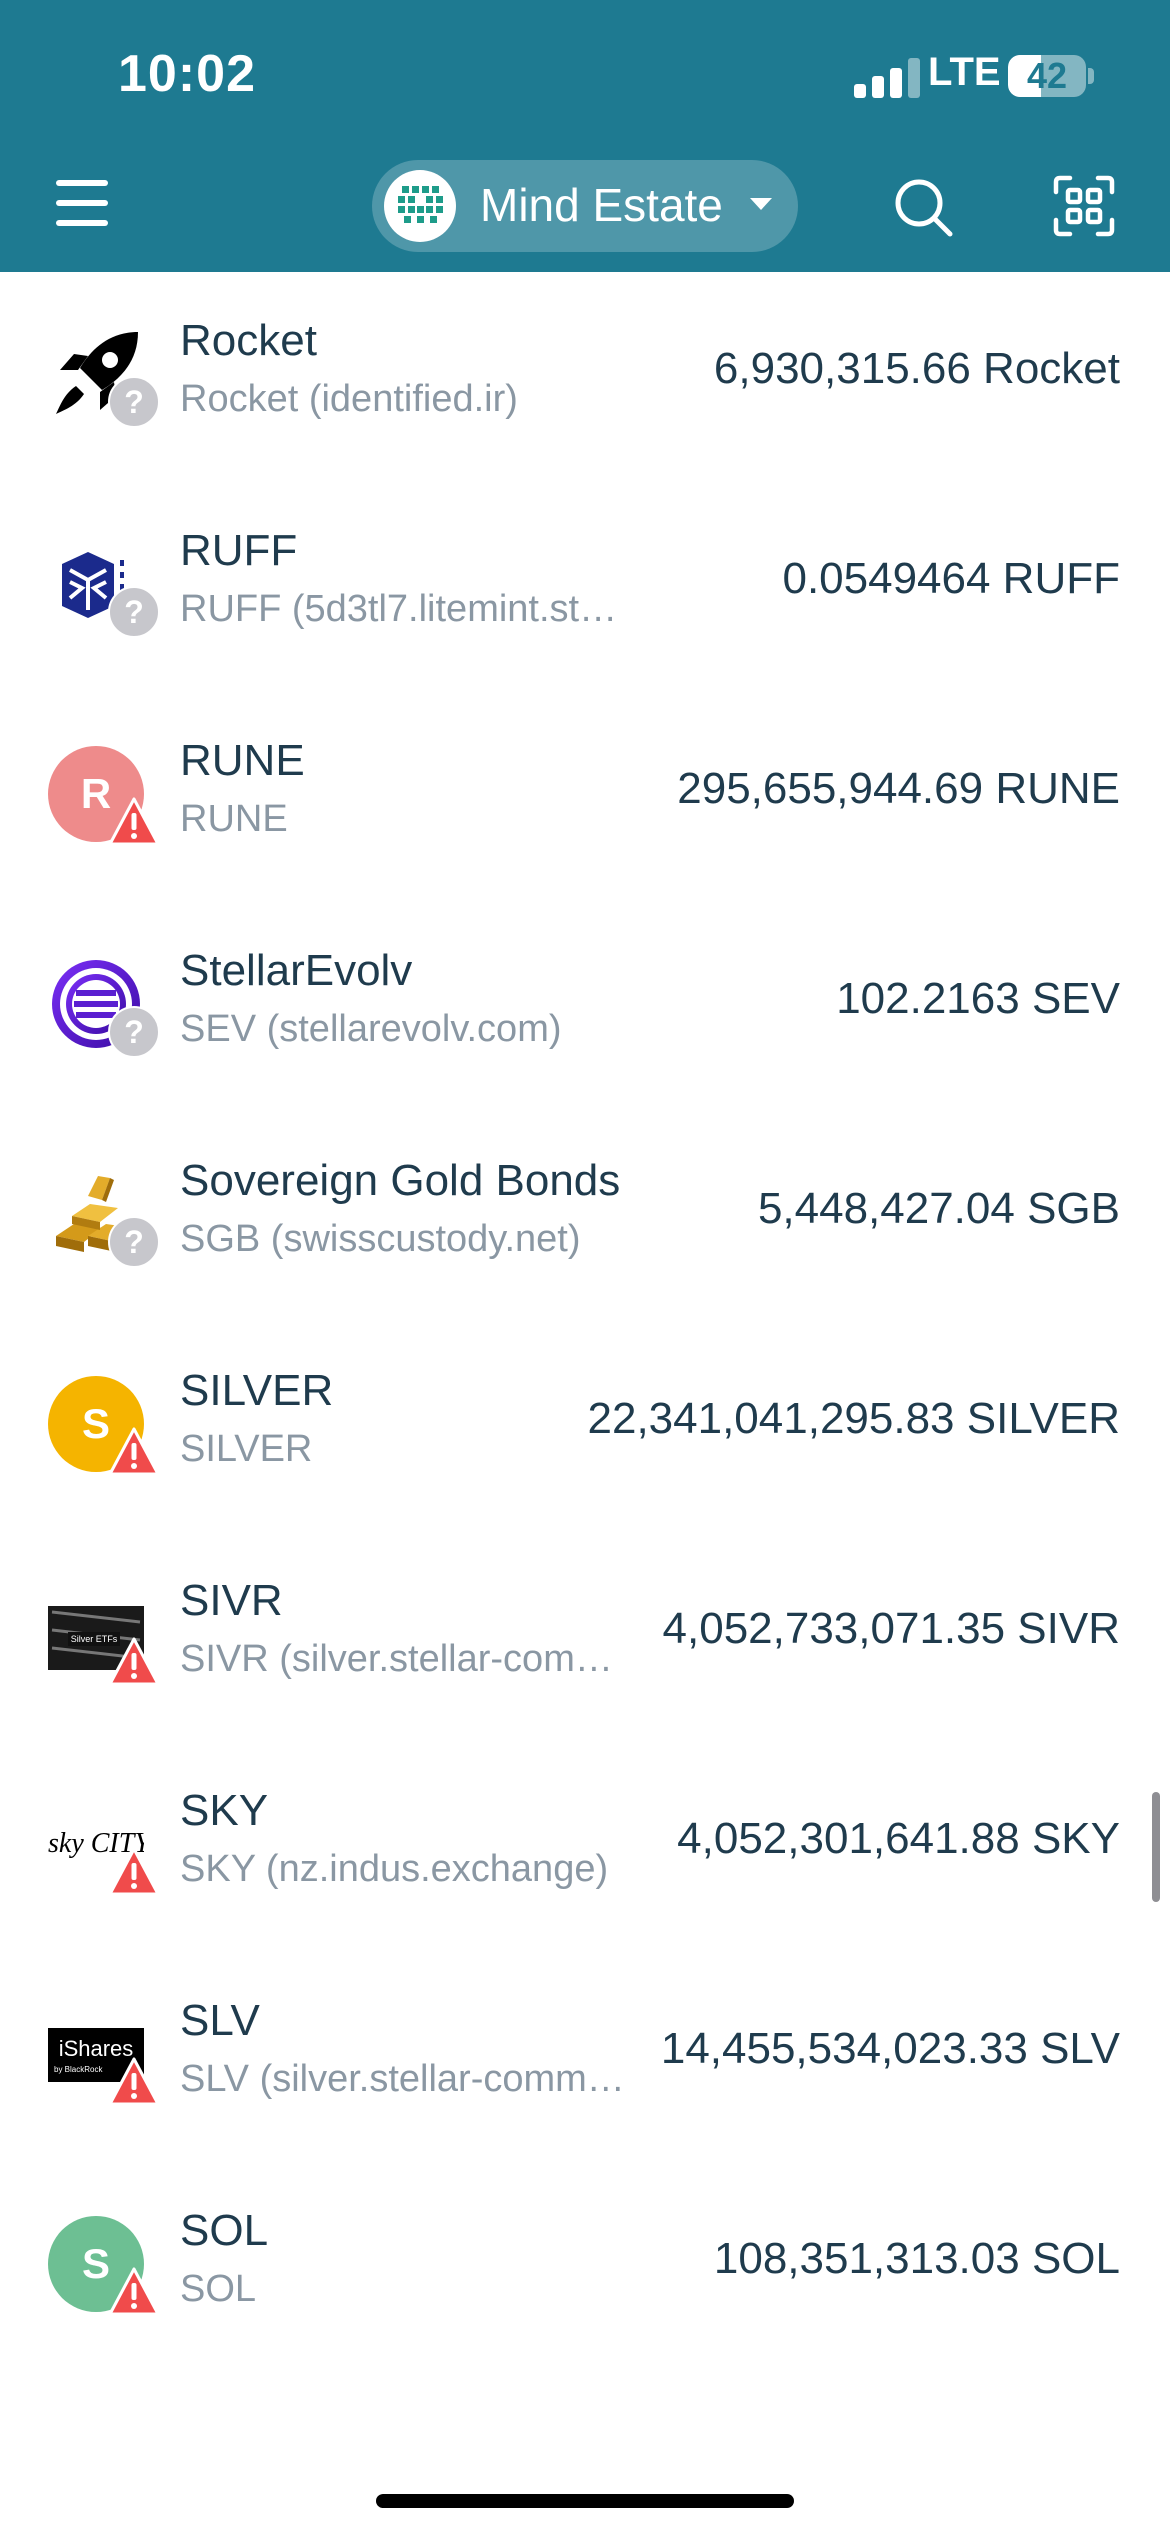  I want to click on asset-row-rune: R RUNE RUNE 295,655,944.69 RUNE, so click(585, 797).